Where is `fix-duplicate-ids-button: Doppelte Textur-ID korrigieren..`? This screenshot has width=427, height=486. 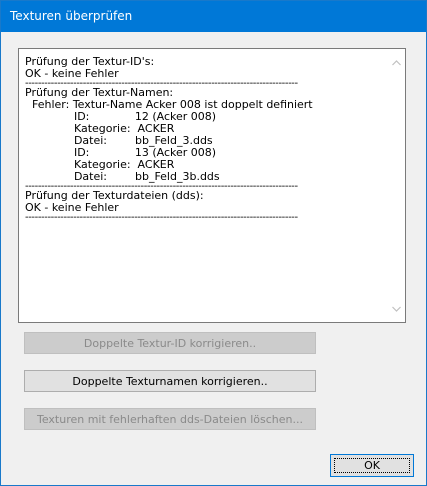 fix-duplicate-ids-button: Doppelte Textur-ID korrigieren.. is located at coordinates (170, 343).